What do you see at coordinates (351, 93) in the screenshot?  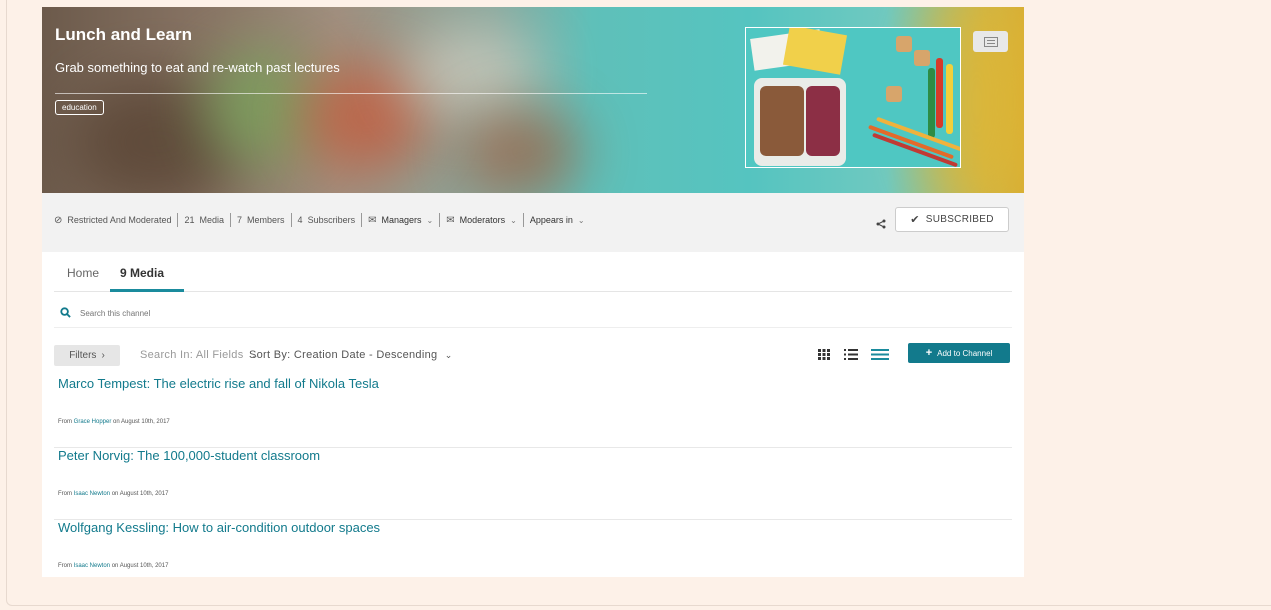 I see `banner-divider` at bounding box center [351, 93].